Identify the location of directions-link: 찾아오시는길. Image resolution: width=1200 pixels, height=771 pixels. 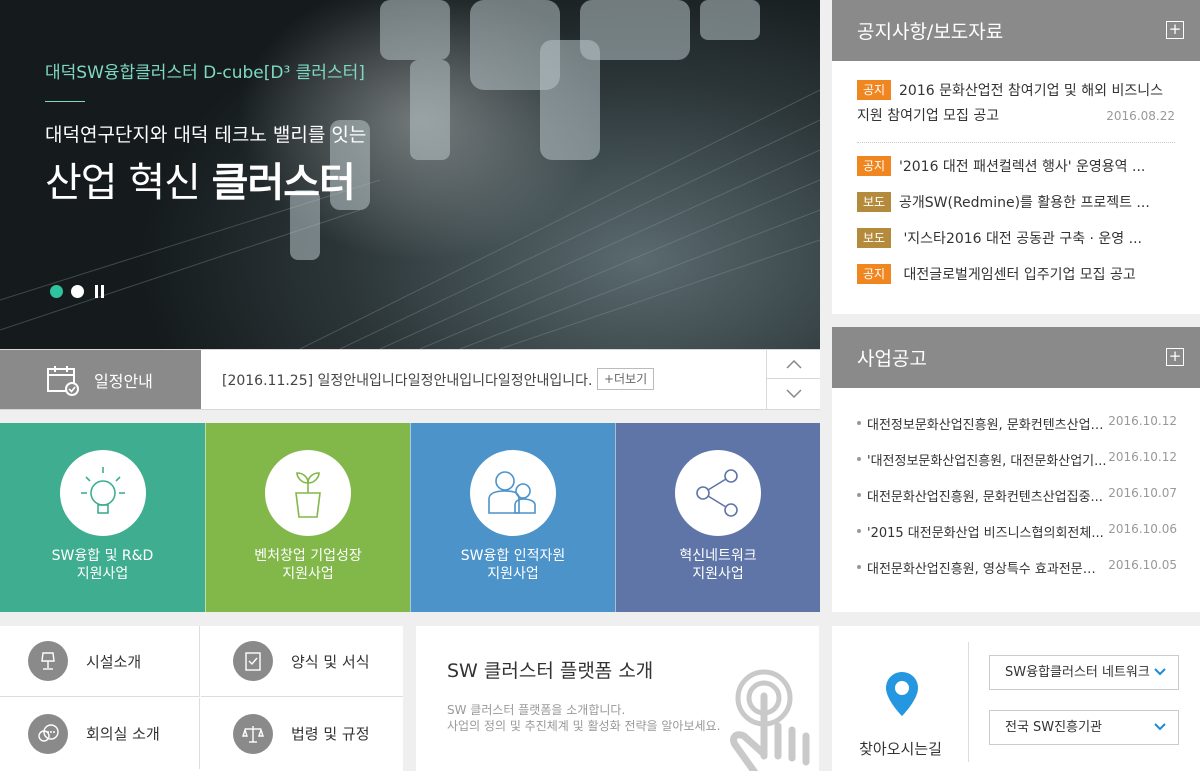
(900, 702).